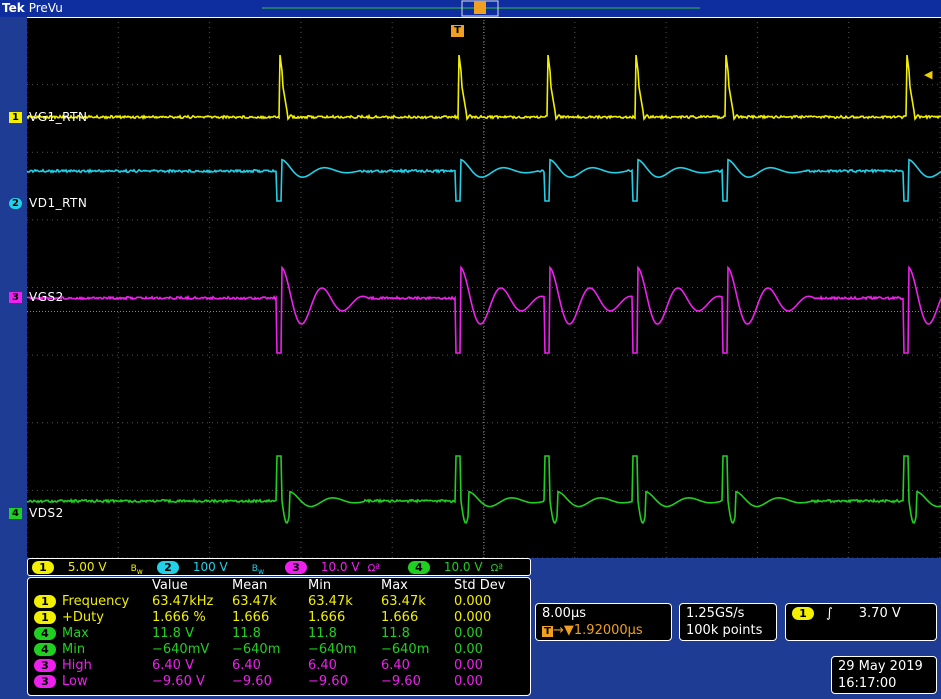 Image resolution: width=941 pixels, height=699 pixels. What do you see at coordinates (15, 297) in the screenshot?
I see `ch3-marker-icon: 3` at bounding box center [15, 297].